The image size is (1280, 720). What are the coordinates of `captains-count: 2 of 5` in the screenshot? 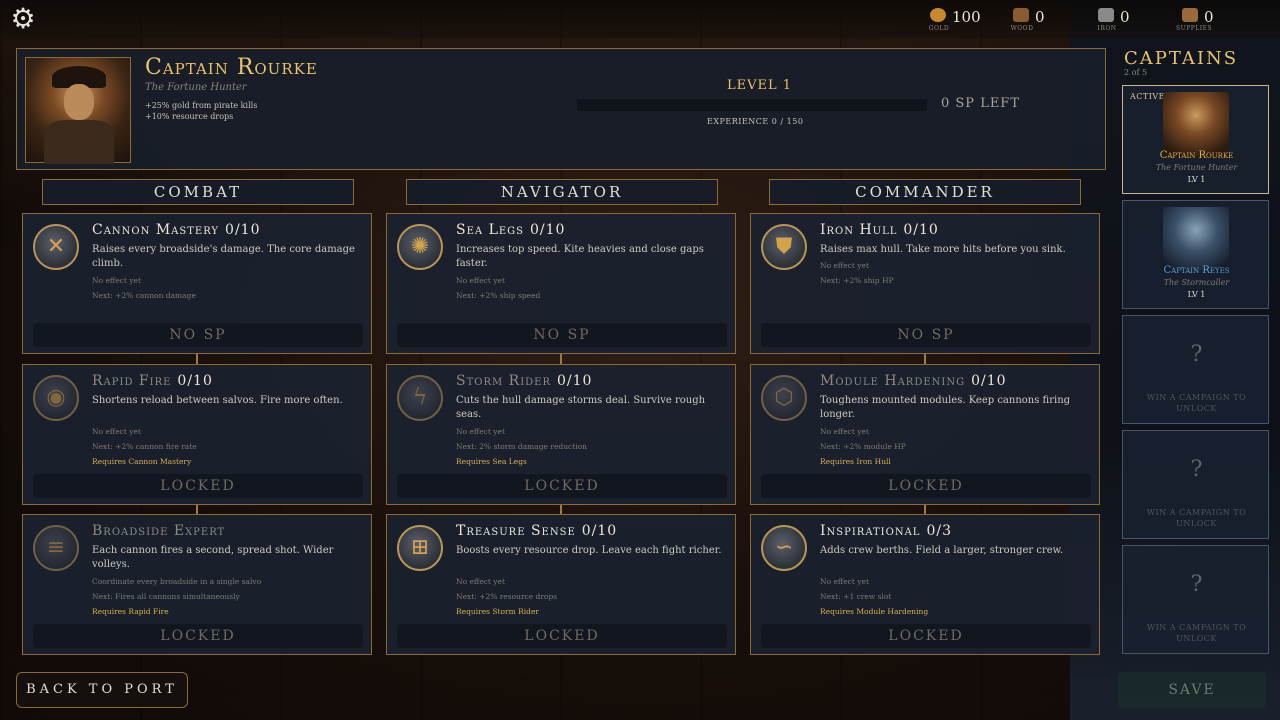 It's located at (1136, 72).